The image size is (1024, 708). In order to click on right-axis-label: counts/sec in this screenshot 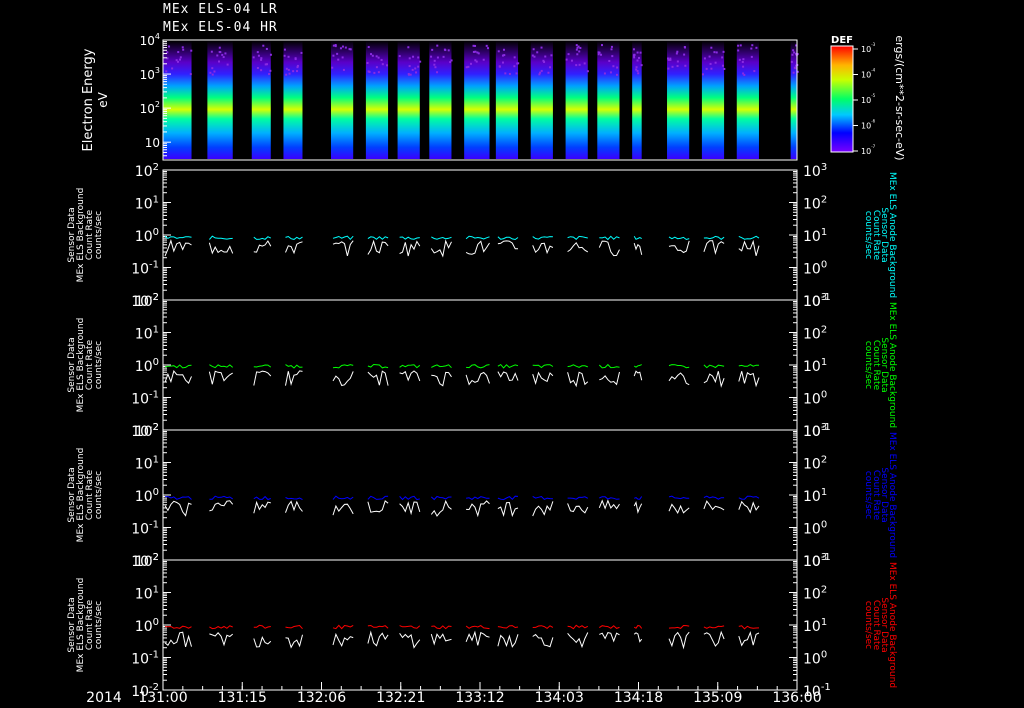, I will do `click(868, 495)`.